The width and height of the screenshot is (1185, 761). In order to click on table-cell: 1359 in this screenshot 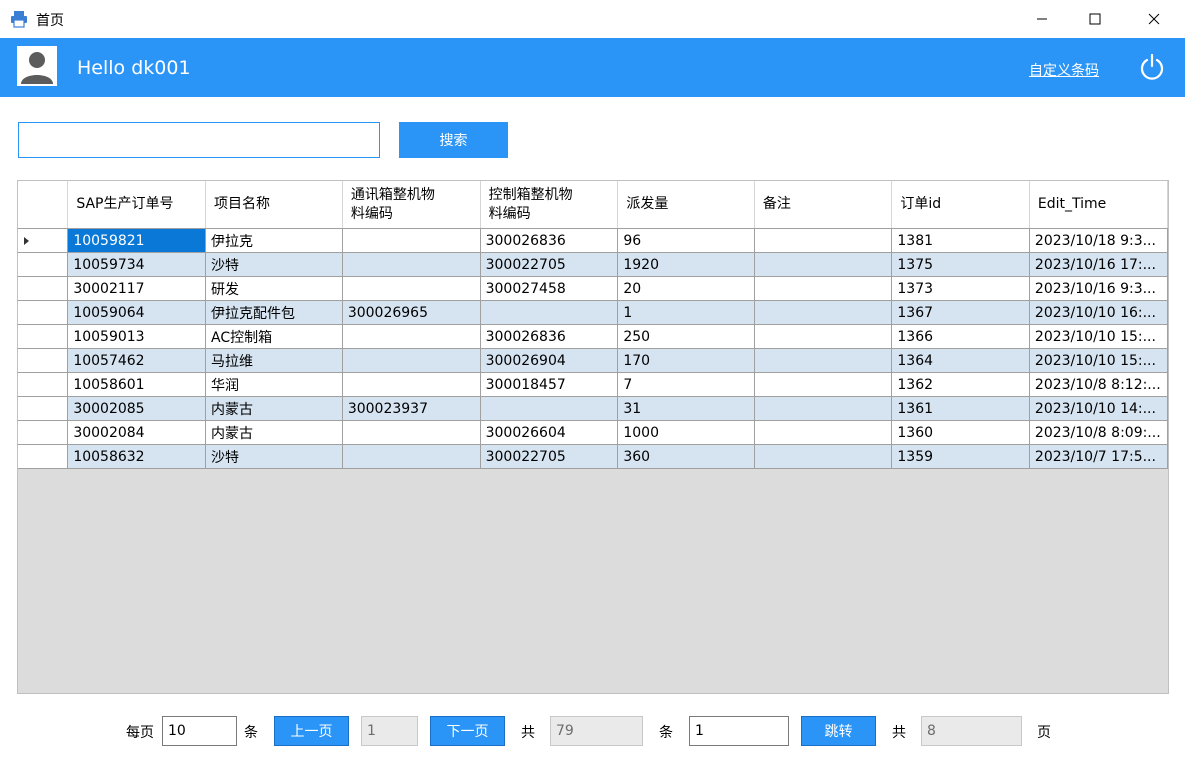, I will do `click(960, 456)`.